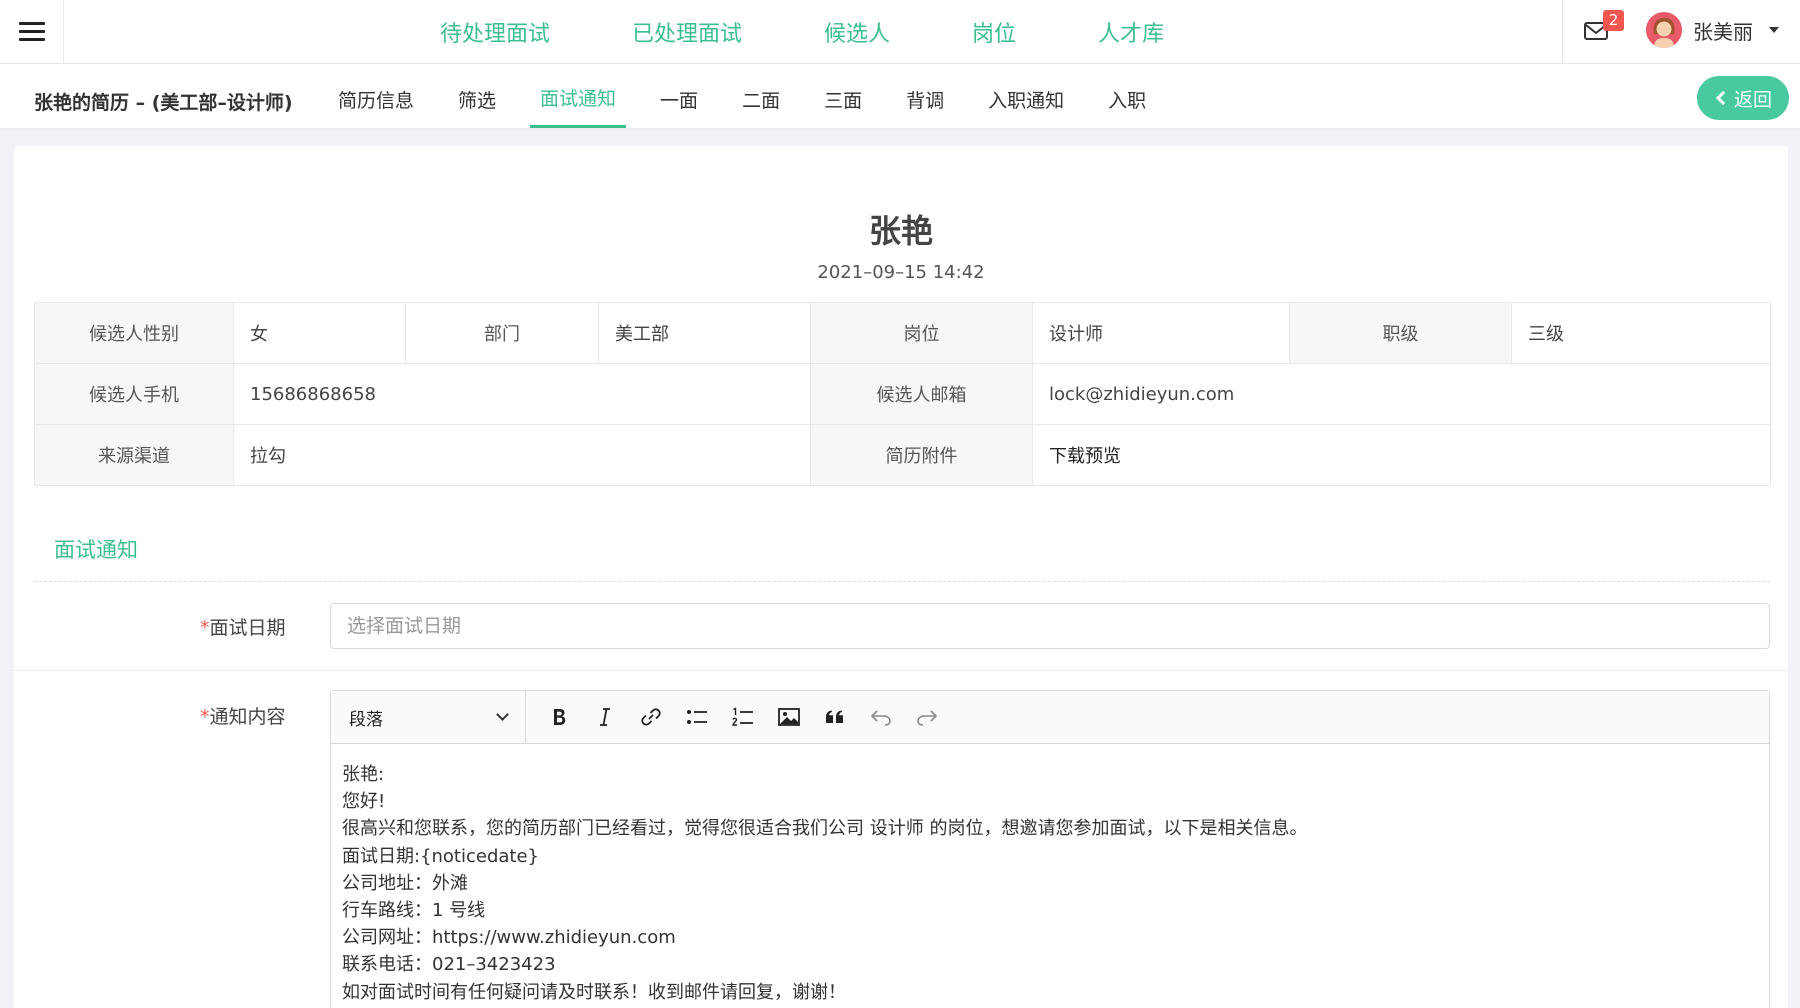 This screenshot has height=1008, width=1800. Describe the element at coordinates (366, 719) in the screenshot. I see `block-format-value: 段落` at that location.